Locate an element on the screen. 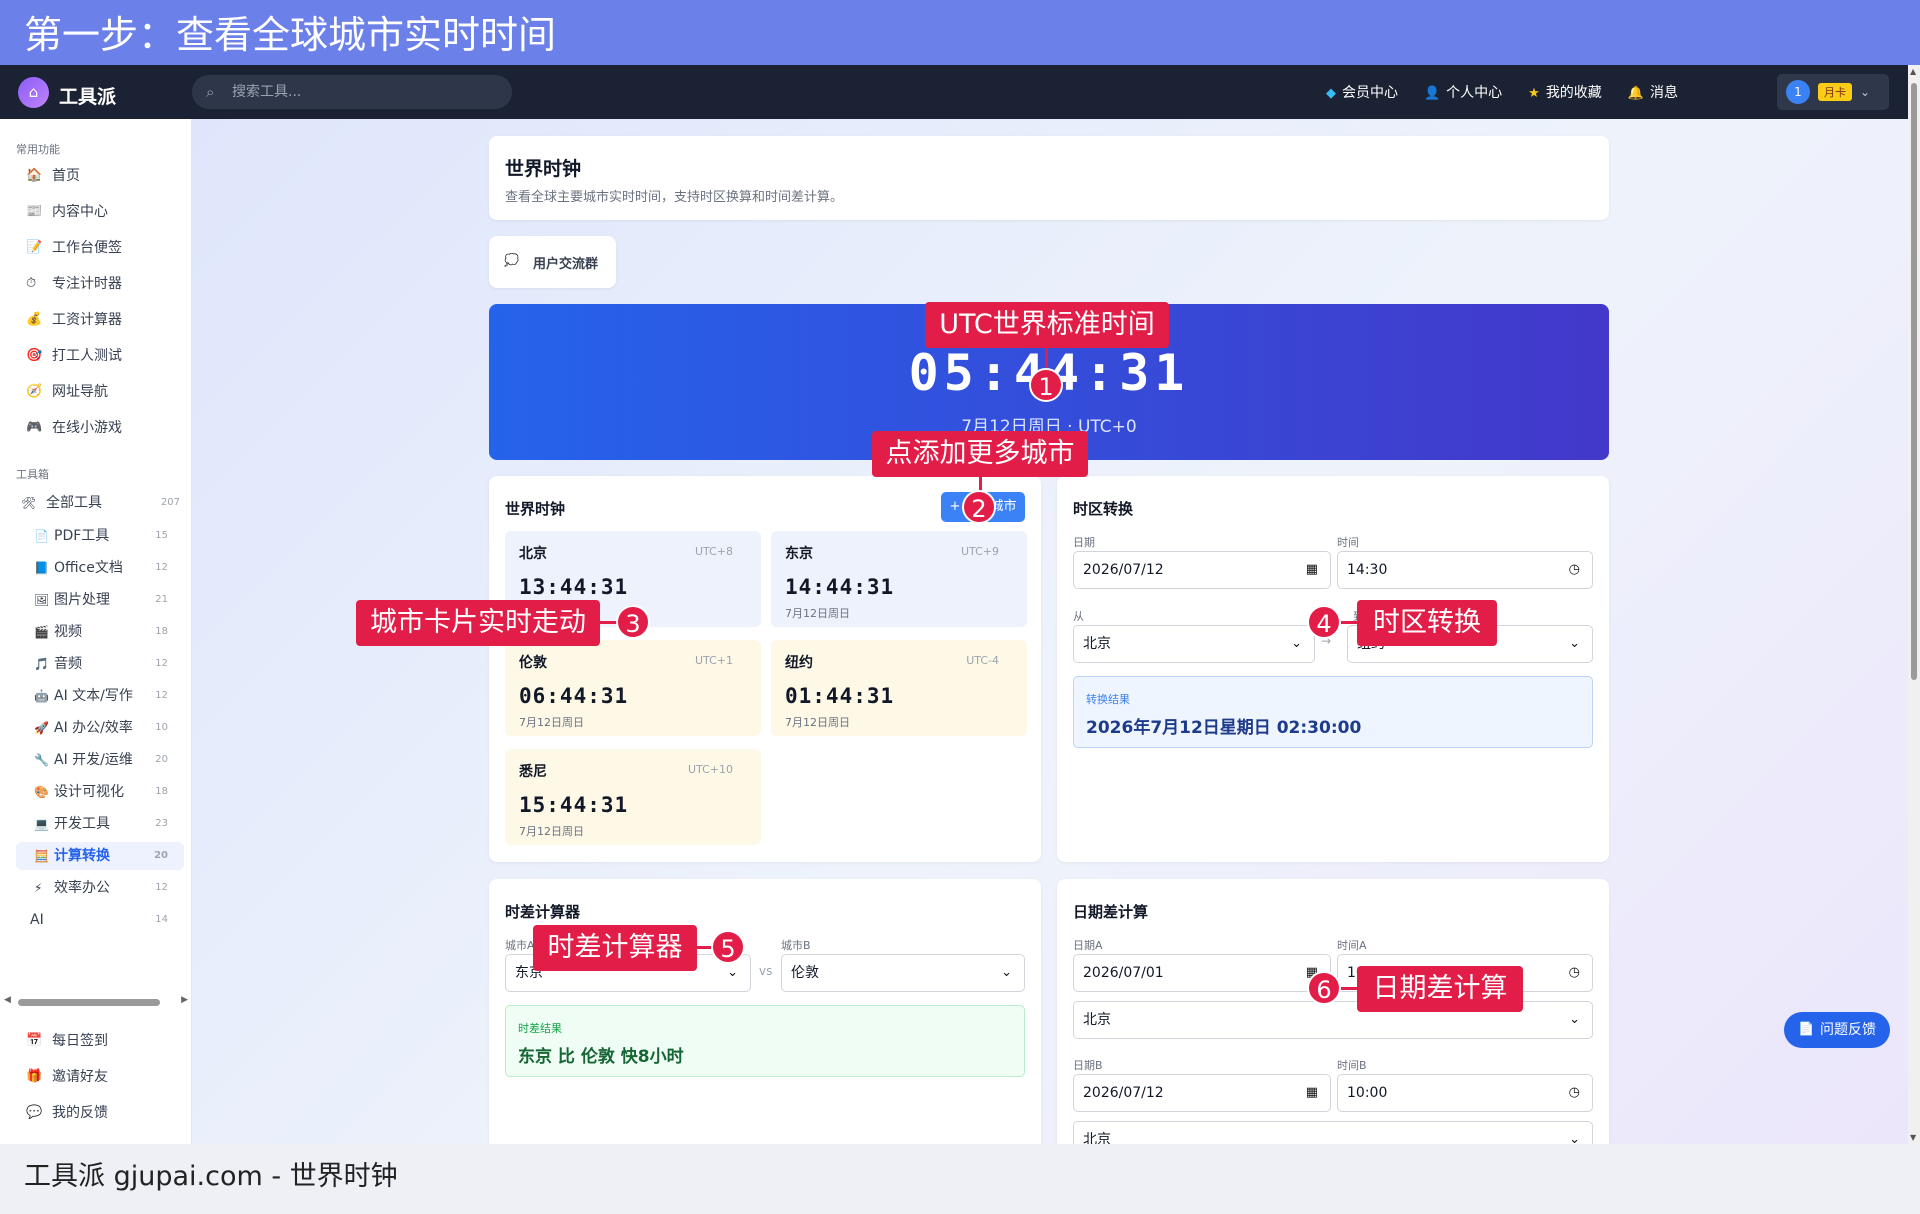 The height and width of the screenshot is (1214, 1920). nav-favorites-label: 我的收藏 is located at coordinates (1573, 93).